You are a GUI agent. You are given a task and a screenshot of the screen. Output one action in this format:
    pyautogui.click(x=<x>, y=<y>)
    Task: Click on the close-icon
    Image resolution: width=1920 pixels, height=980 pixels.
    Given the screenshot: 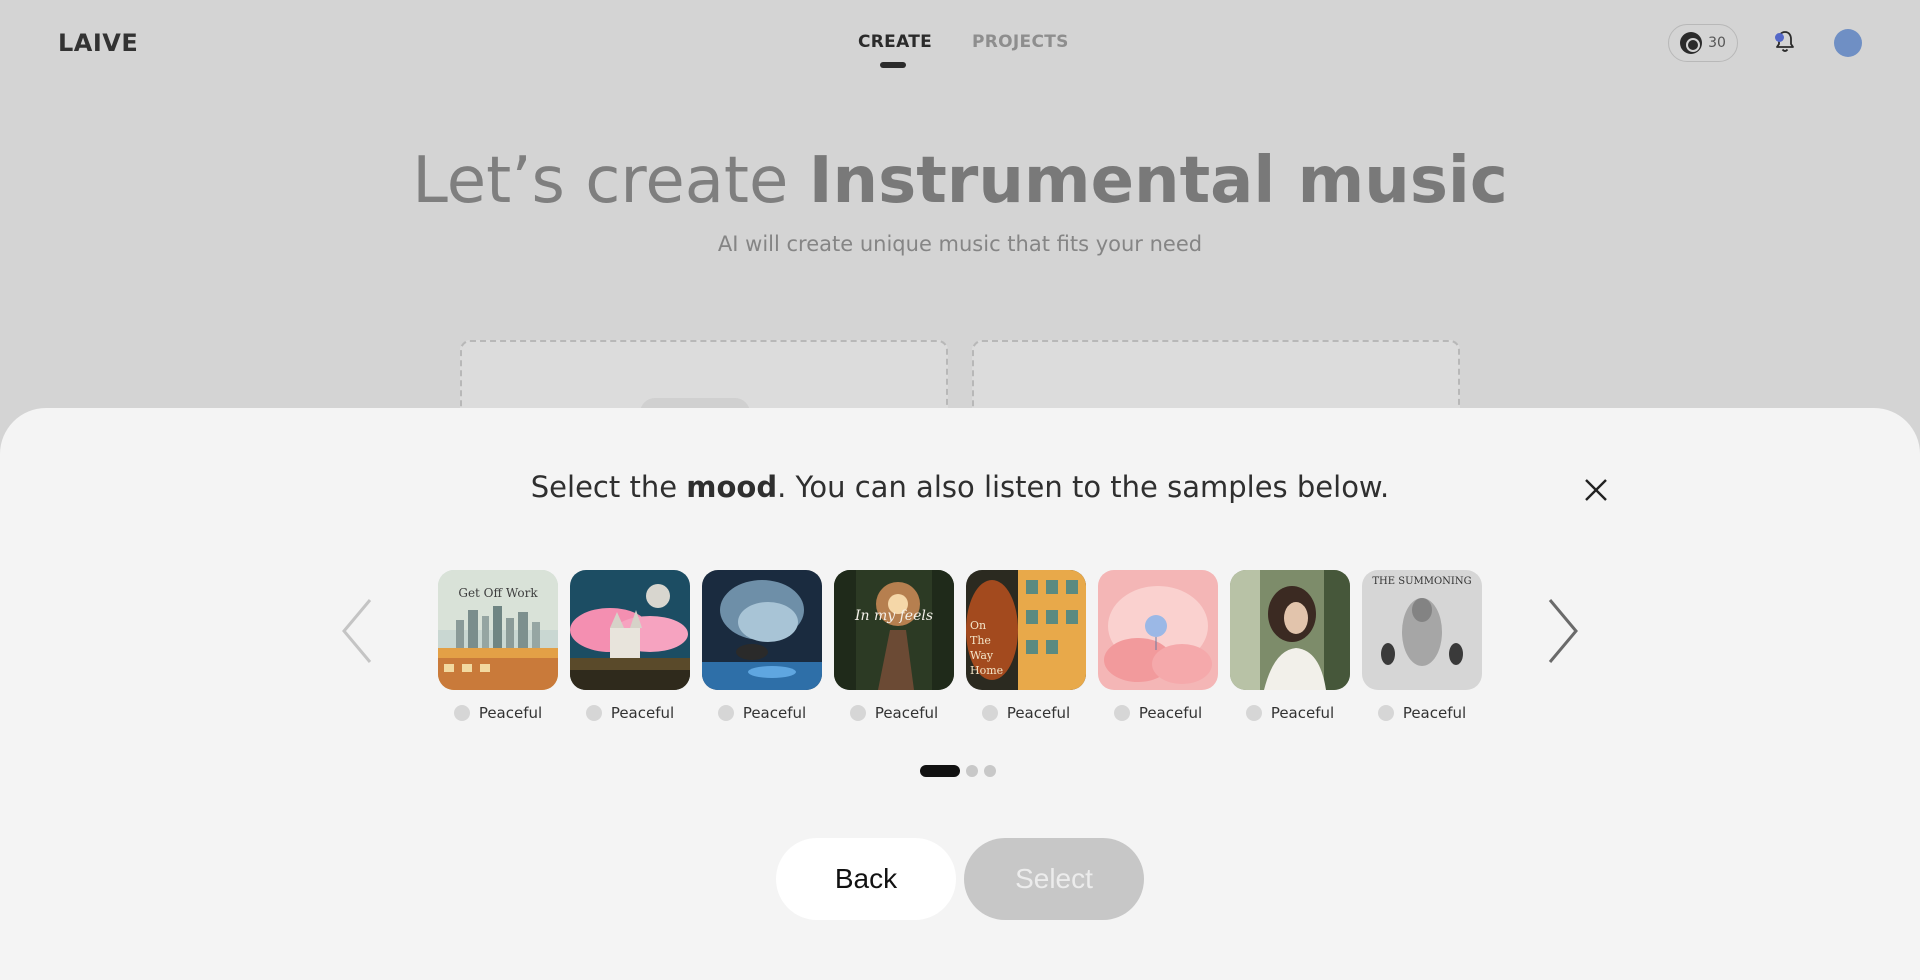 What is the action you would take?
    pyautogui.click(x=1596, y=490)
    